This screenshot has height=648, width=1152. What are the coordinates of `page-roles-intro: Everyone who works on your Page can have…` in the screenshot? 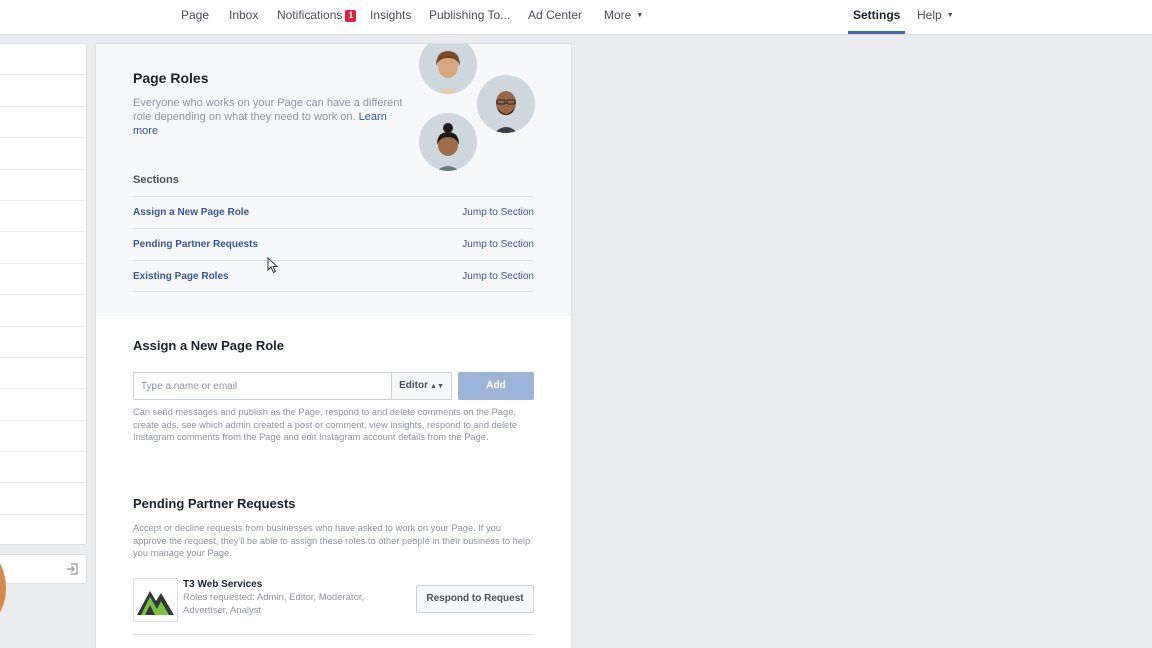 It's located at (268, 117).